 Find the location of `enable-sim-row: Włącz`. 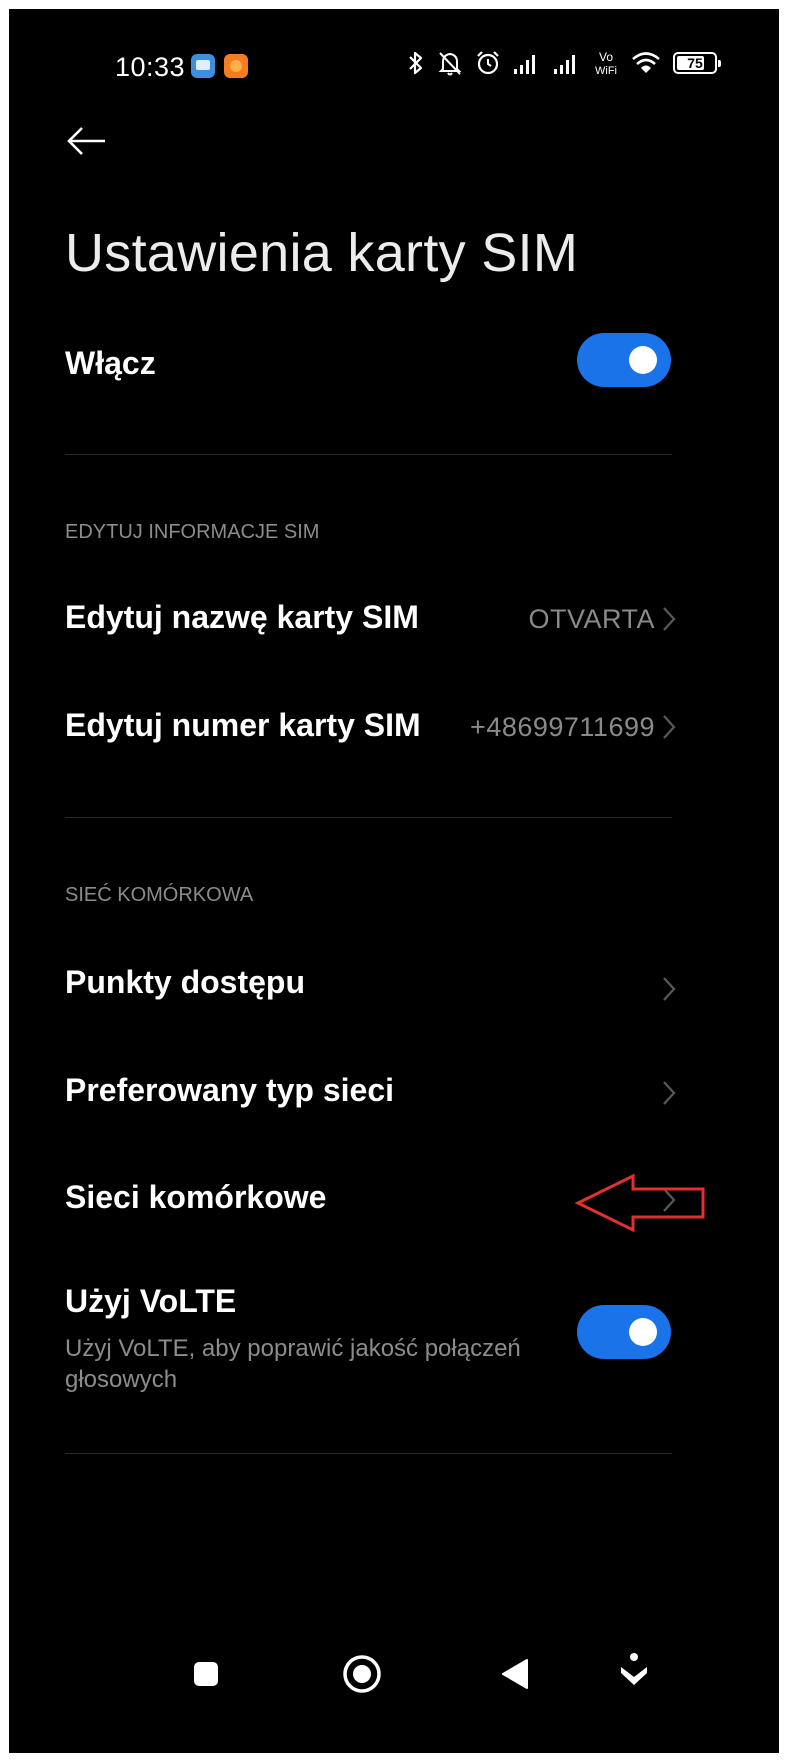

enable-sim-row: Włącz is located at coordinates (394, 362).